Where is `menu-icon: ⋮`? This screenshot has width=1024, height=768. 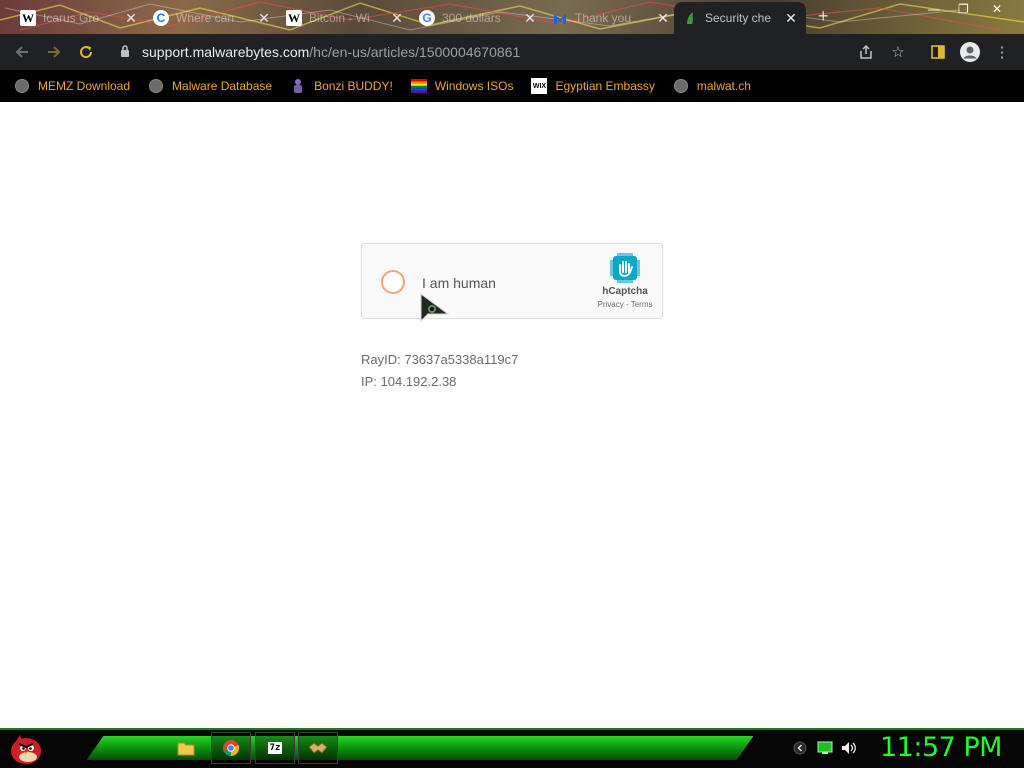 menu-icon: ⋮ is located at coordinates (1002, 52).